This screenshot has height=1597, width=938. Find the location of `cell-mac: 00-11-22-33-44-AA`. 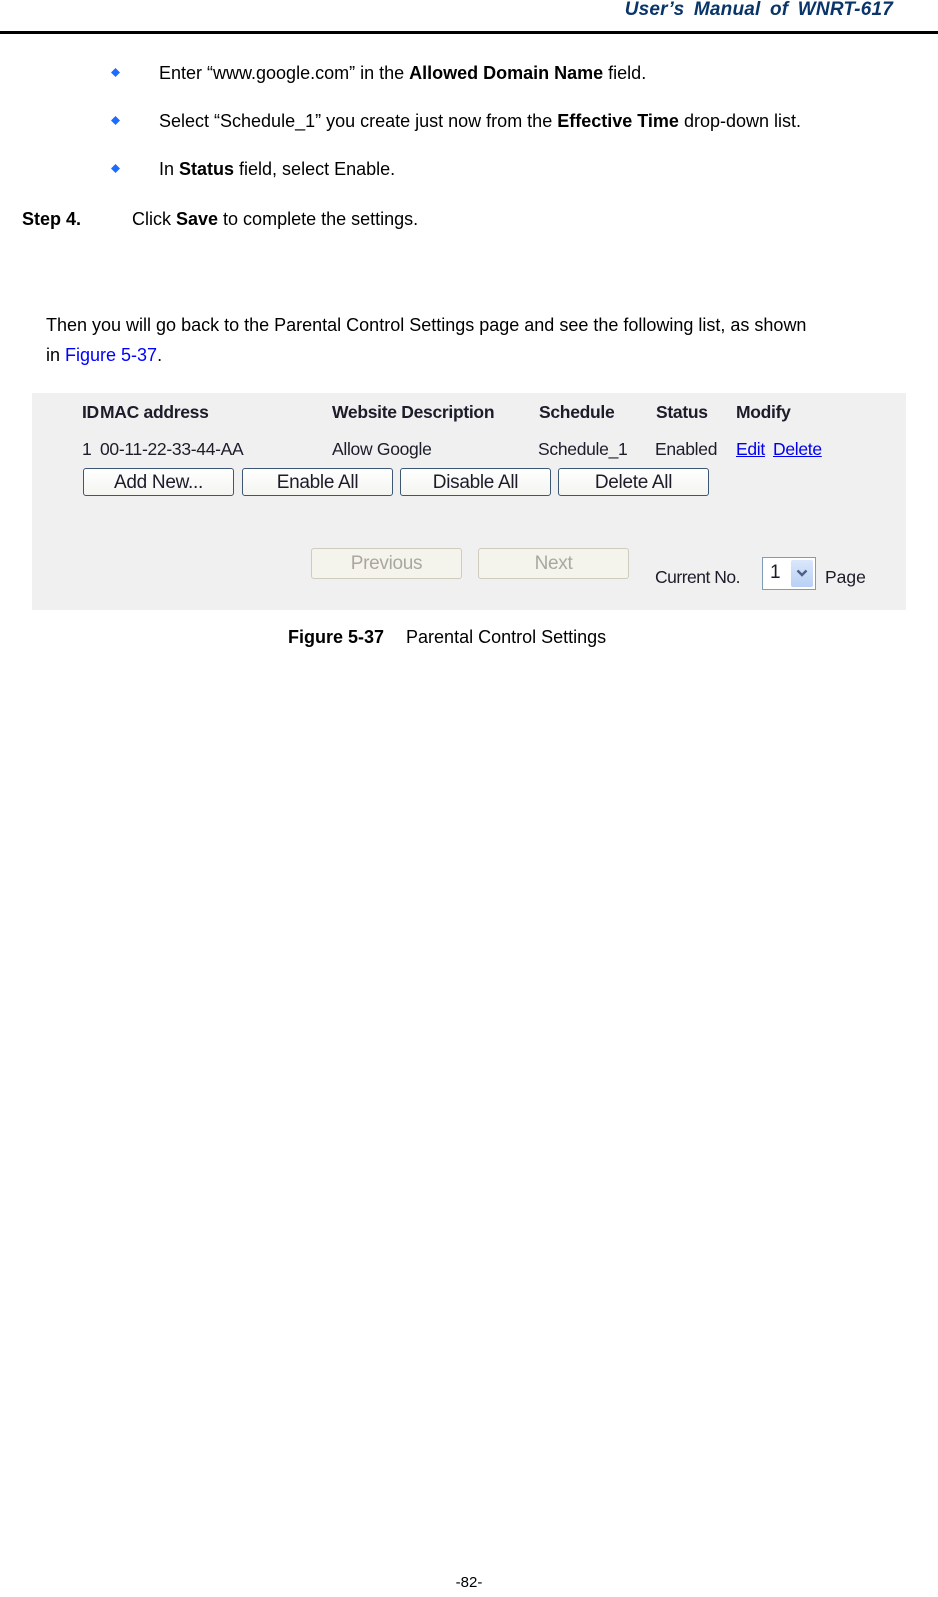

cell-mac: 00-11-22-33-44-AA is located at coordinates (172, 449).